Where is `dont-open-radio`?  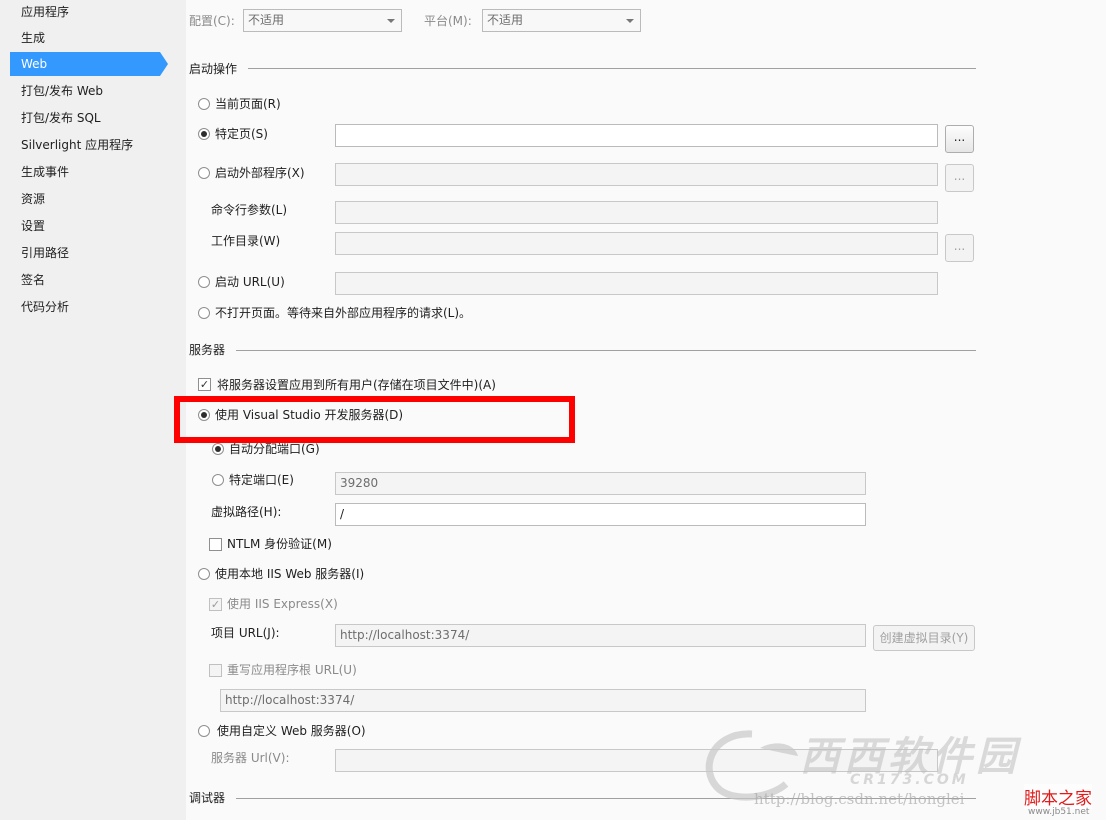
dont-open-radio is located at coordinates (204, 313).